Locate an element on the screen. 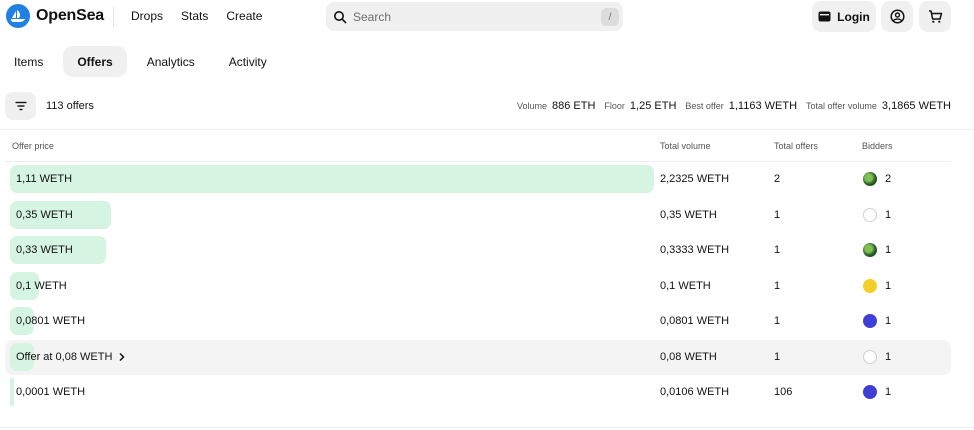 This screenshot has width=974, height=430. total-volume-cell: 0,0106 WETH is located at coordinates (695, 392).